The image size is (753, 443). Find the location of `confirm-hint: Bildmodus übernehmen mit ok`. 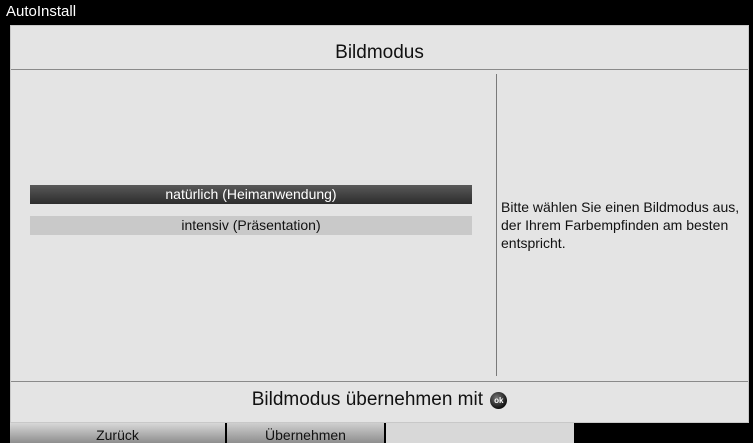

confirm-hint: Bildmodus übernehmen mit ok is located at coordinates (379, 400).